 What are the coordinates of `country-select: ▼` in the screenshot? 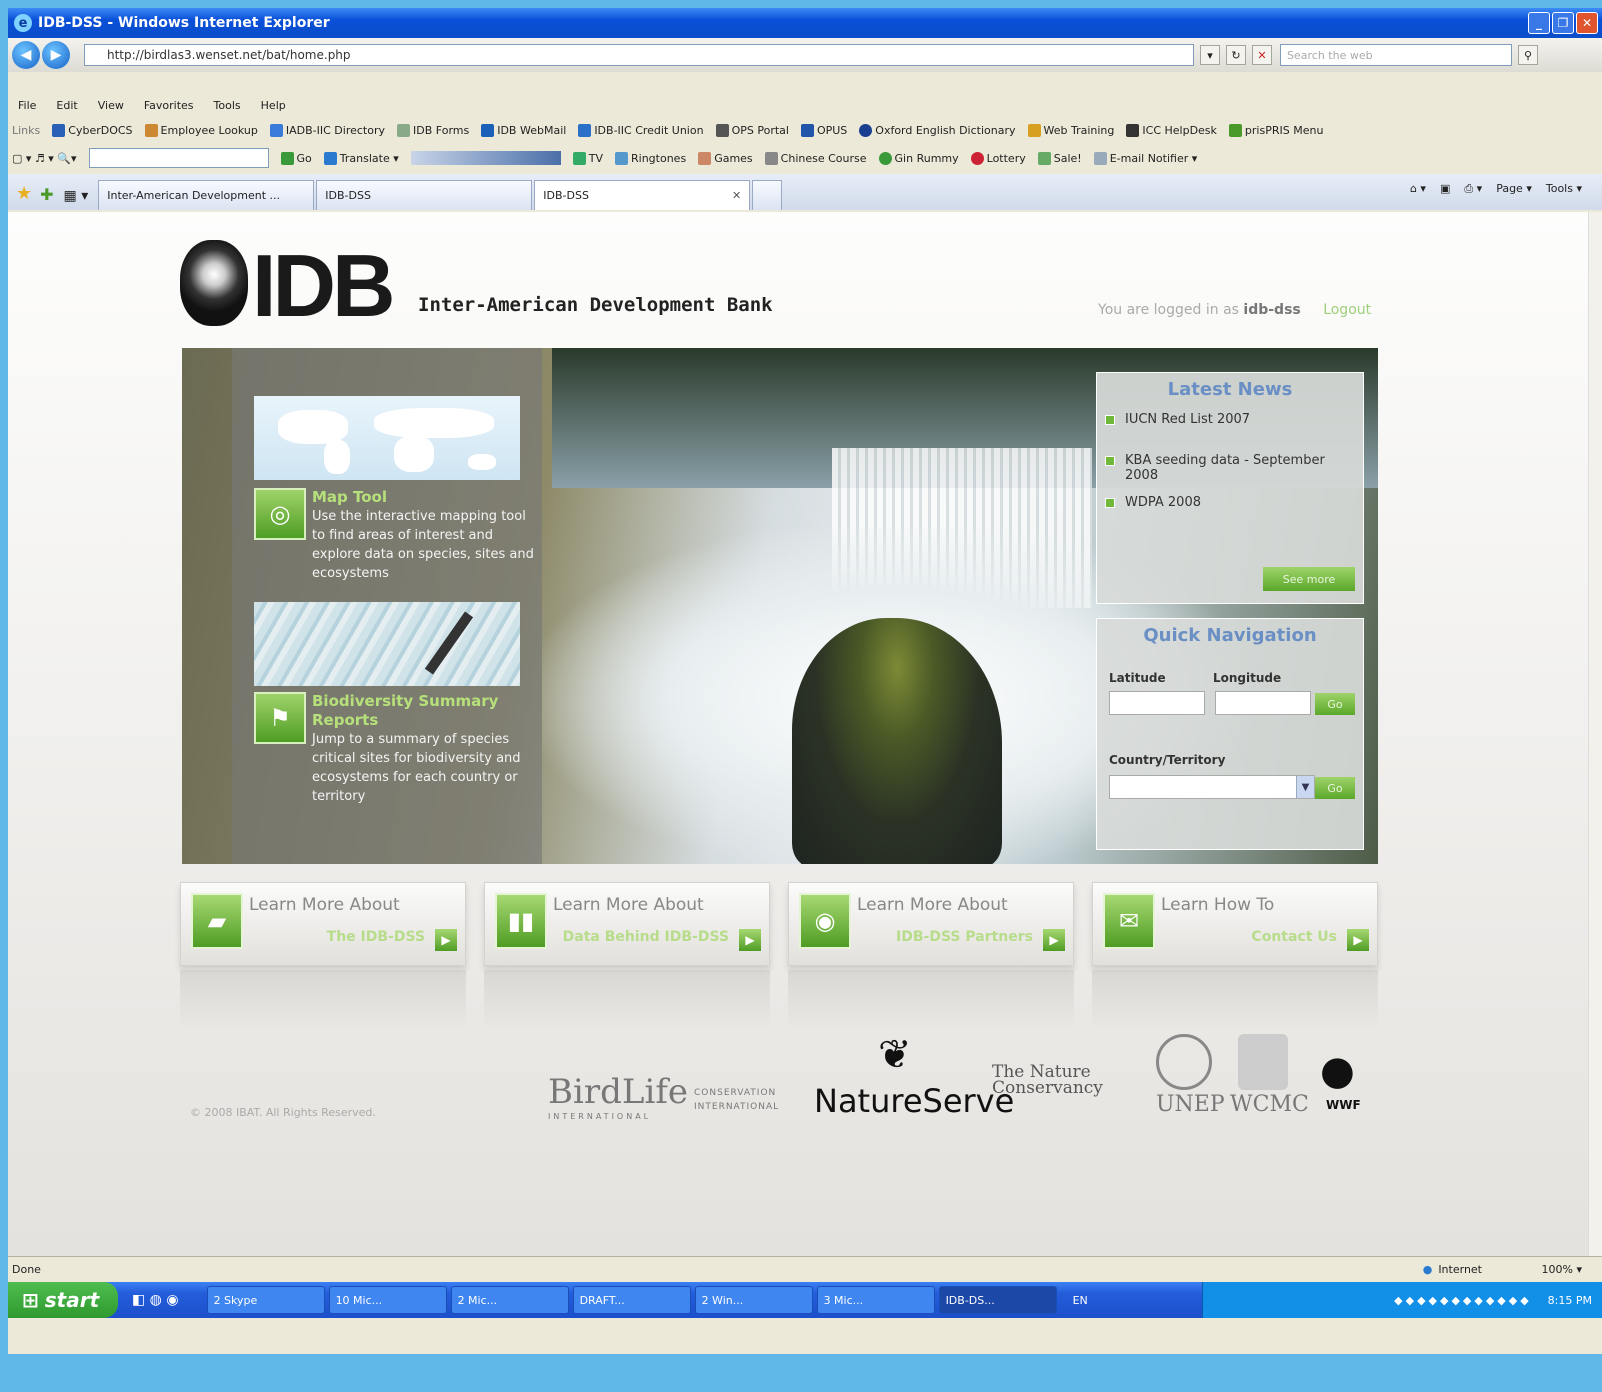 It's located at (1212, 787).